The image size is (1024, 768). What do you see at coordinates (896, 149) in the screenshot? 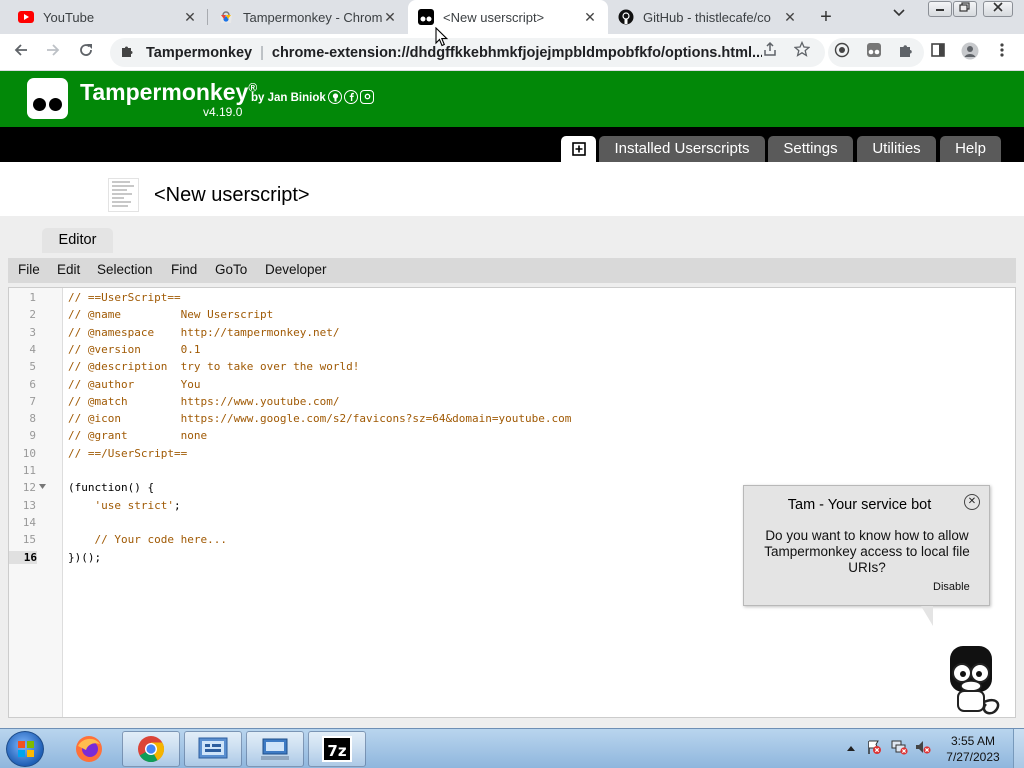
I see `tab-utilities: Utilities` at bounding box center [896, 149].